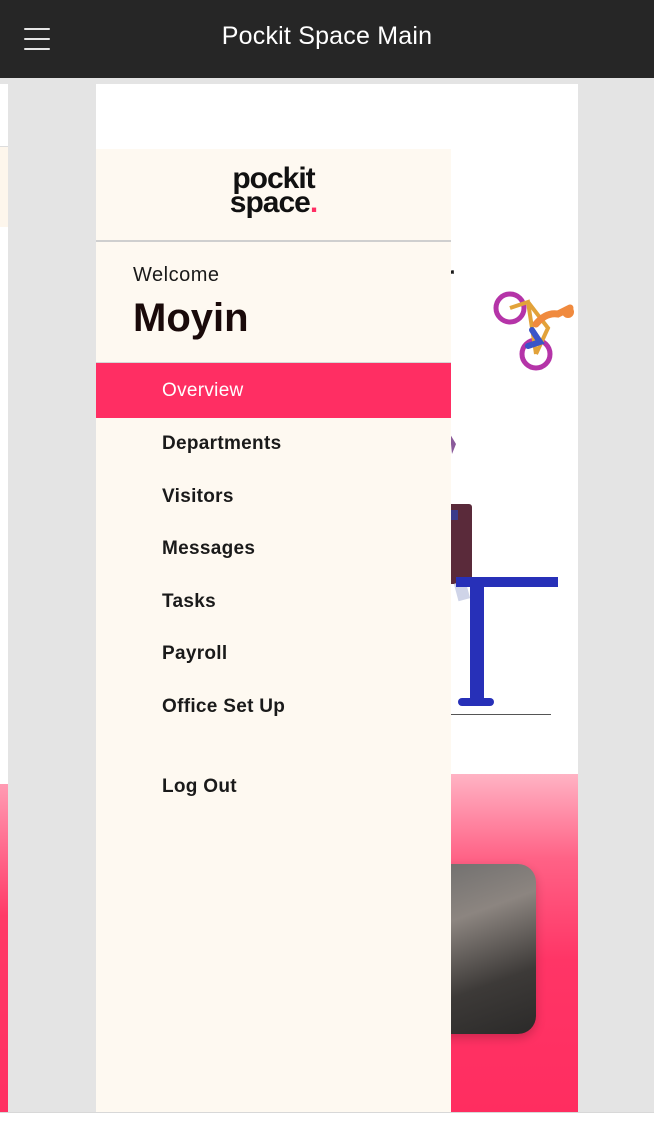  I want to click on drawer-logo: pockit space., so click(273, 195).